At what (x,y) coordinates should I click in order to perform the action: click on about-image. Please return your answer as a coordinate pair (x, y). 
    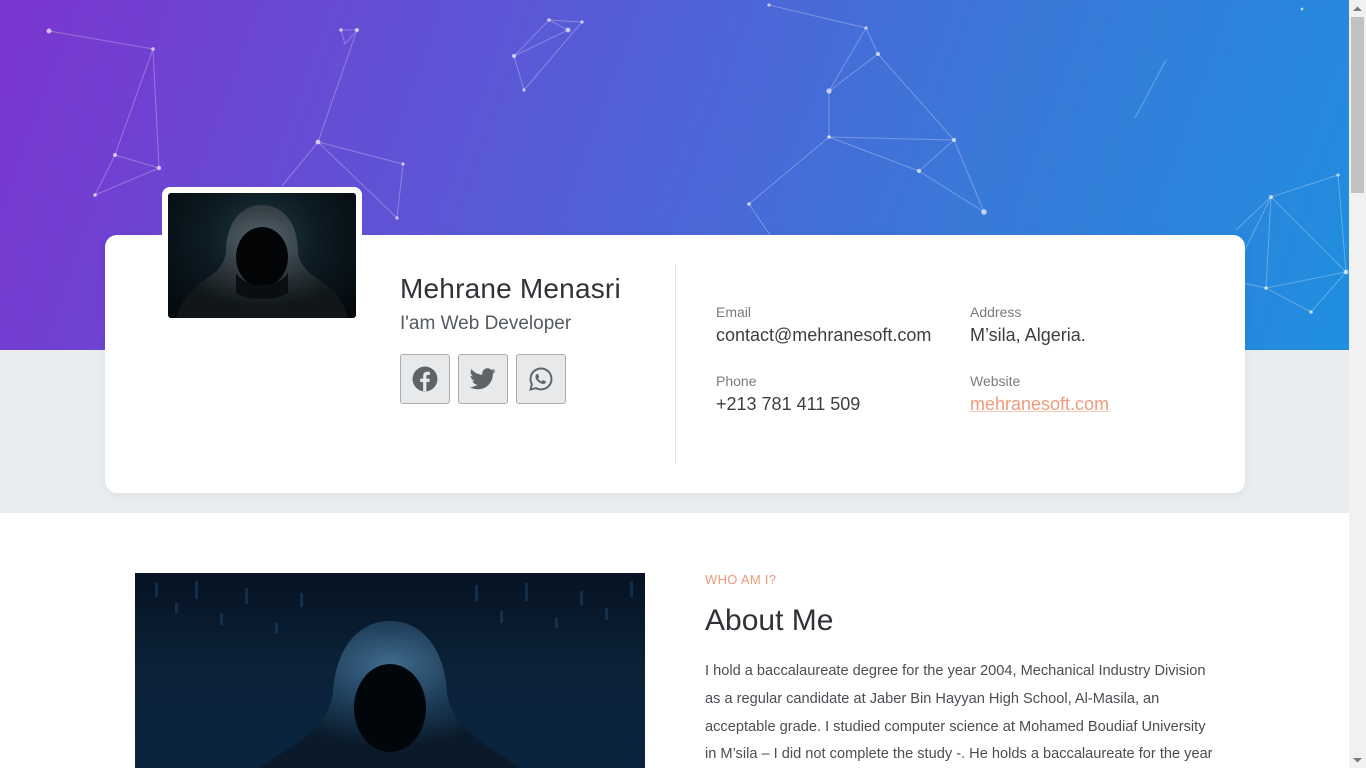
    Looking at the image, I should click on (390, 670).